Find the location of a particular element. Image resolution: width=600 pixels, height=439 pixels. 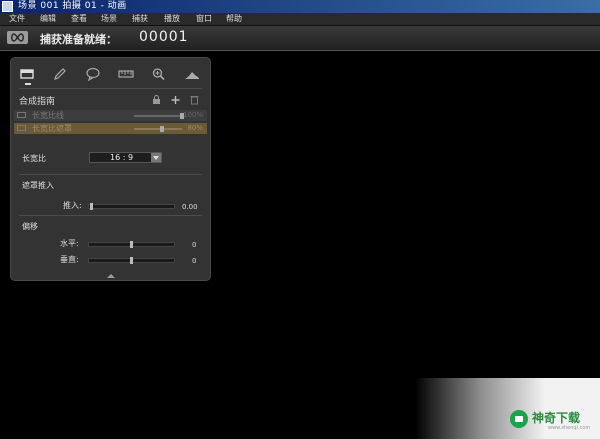

tab-comment is located at coordinates (94, 75).